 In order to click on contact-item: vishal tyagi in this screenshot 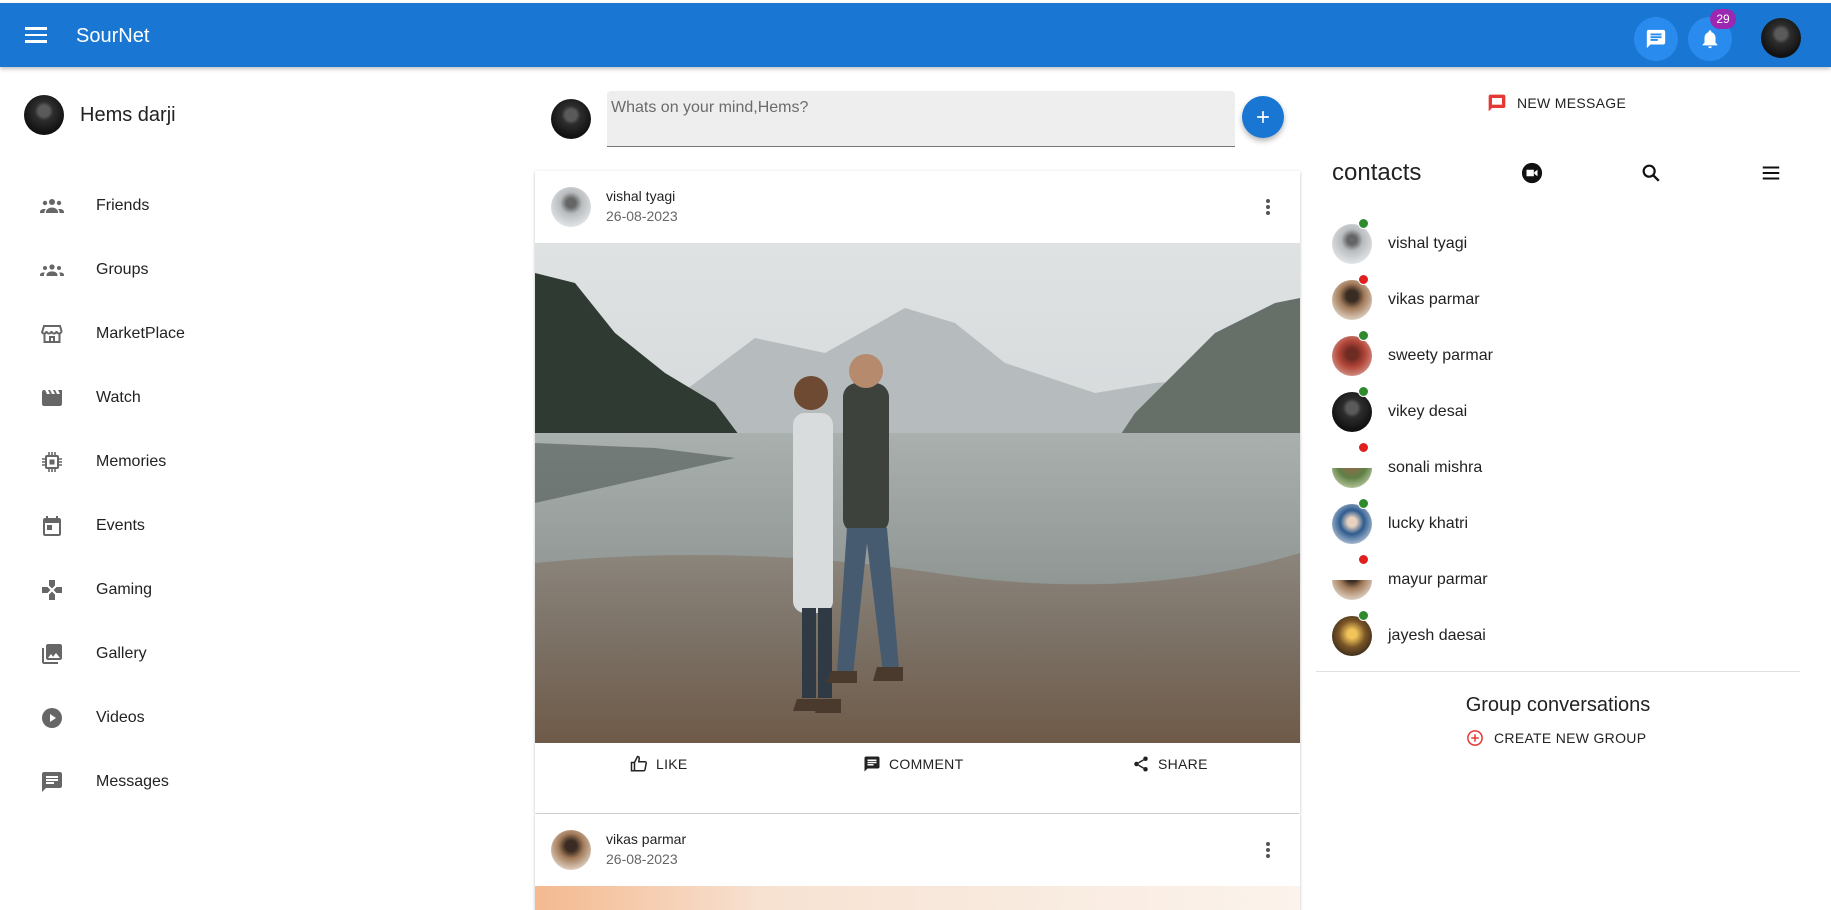, I will do `click(1399, 242)`.